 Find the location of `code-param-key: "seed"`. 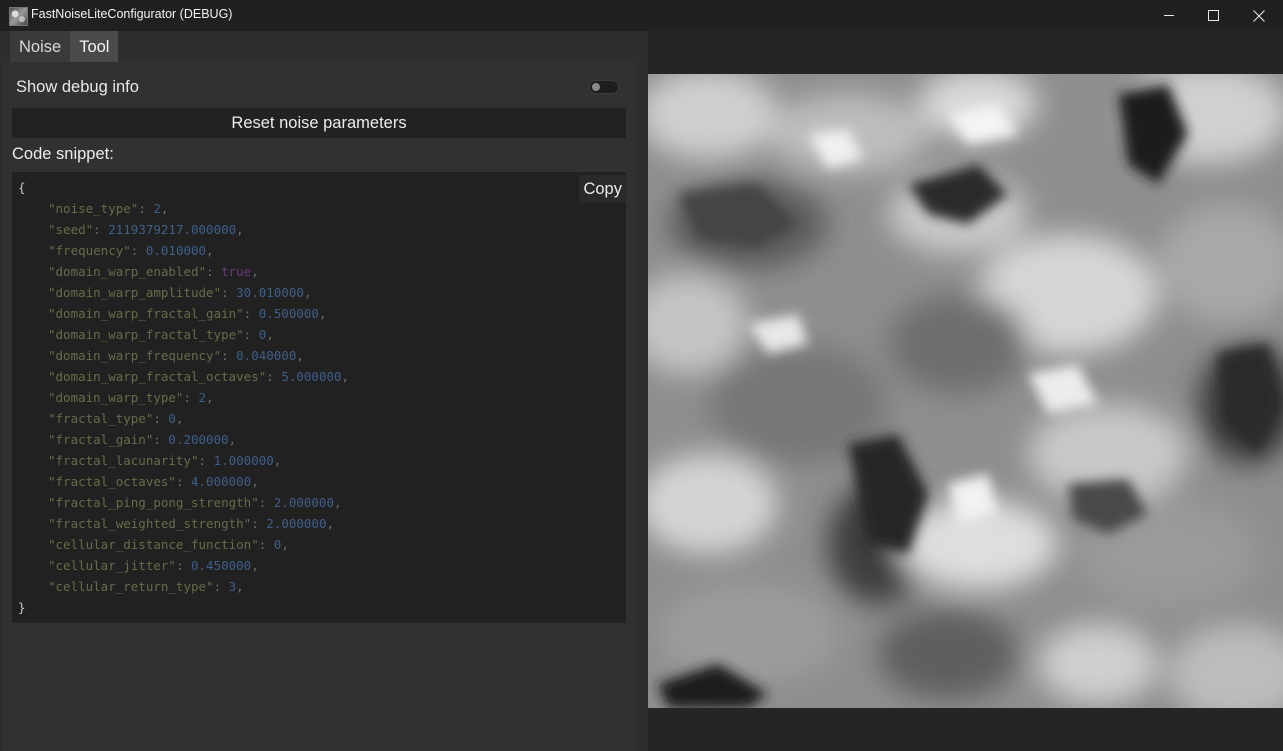

code-param-key: "seed" is located at coordinates (71, 229).